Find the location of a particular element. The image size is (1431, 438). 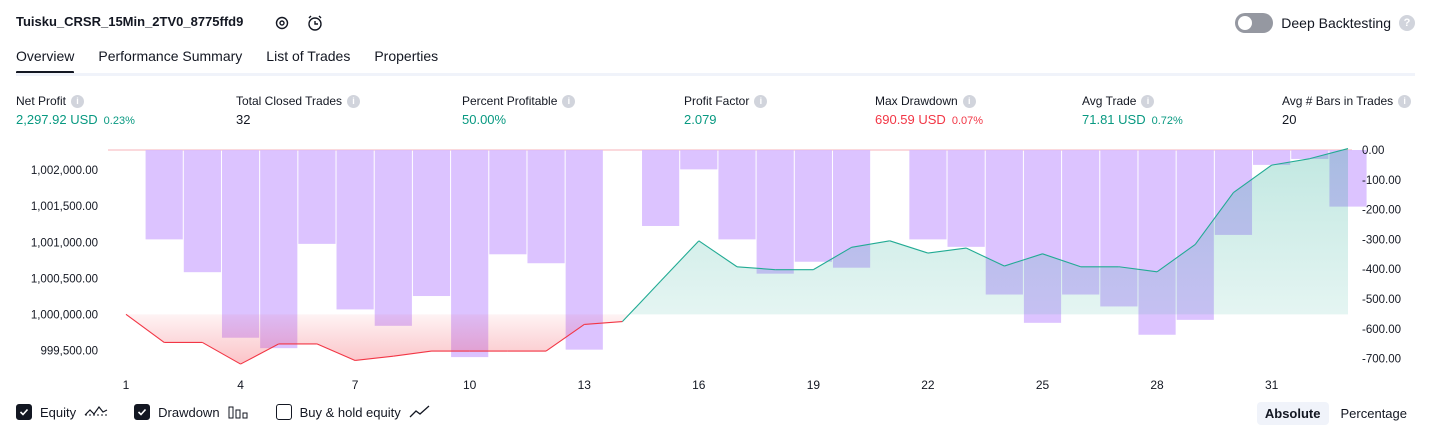

metric-value: 2,297.92 USD is located at coordinates (57, 119).